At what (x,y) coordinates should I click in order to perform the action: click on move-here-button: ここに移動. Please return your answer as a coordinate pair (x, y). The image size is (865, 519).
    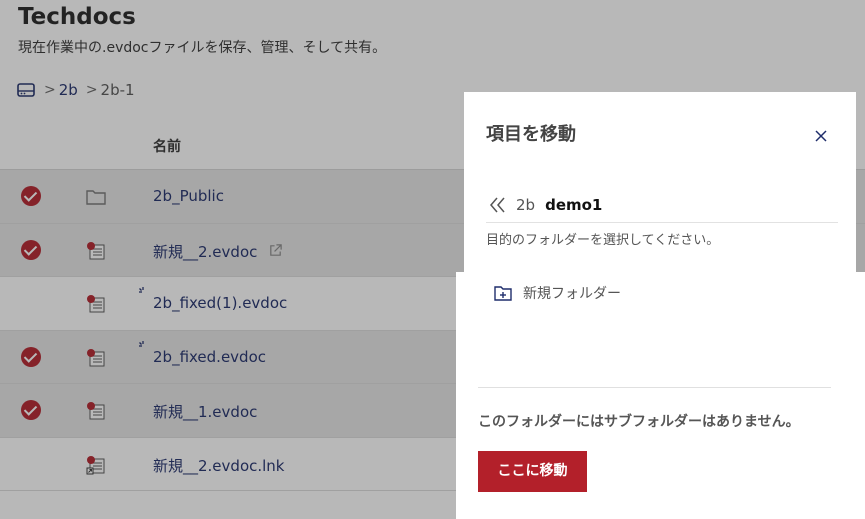
    Looking at the image, I should click on (532, 471).